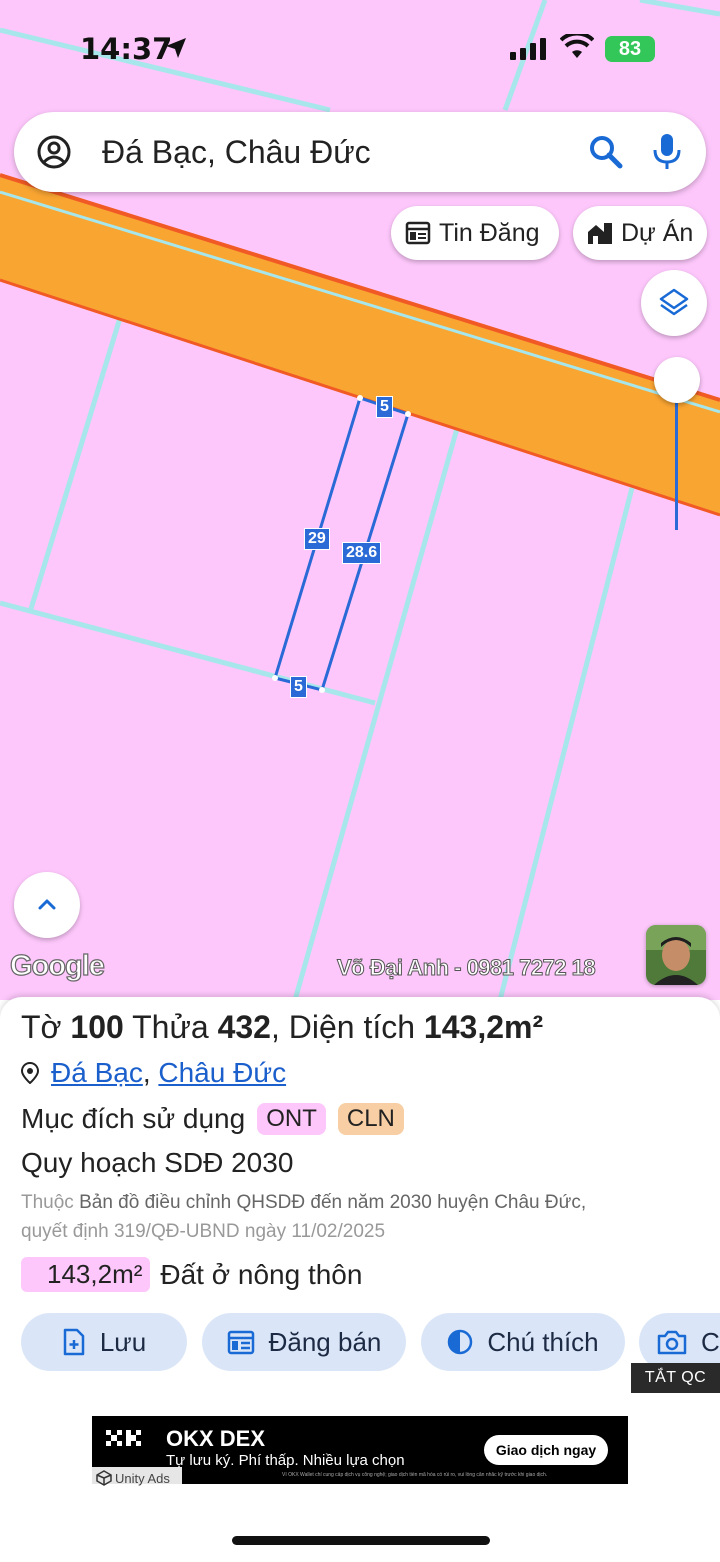  I want to click on ad-title: OKX DEX, so click(216, 1438).